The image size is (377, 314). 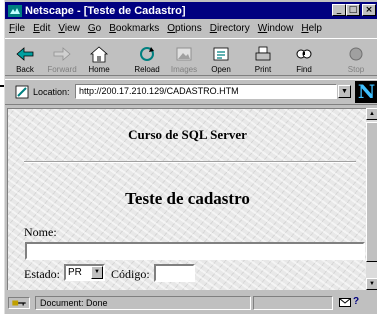 I want to click on menu-bookmarks: Bookmarks, so click(x=134, y=28).